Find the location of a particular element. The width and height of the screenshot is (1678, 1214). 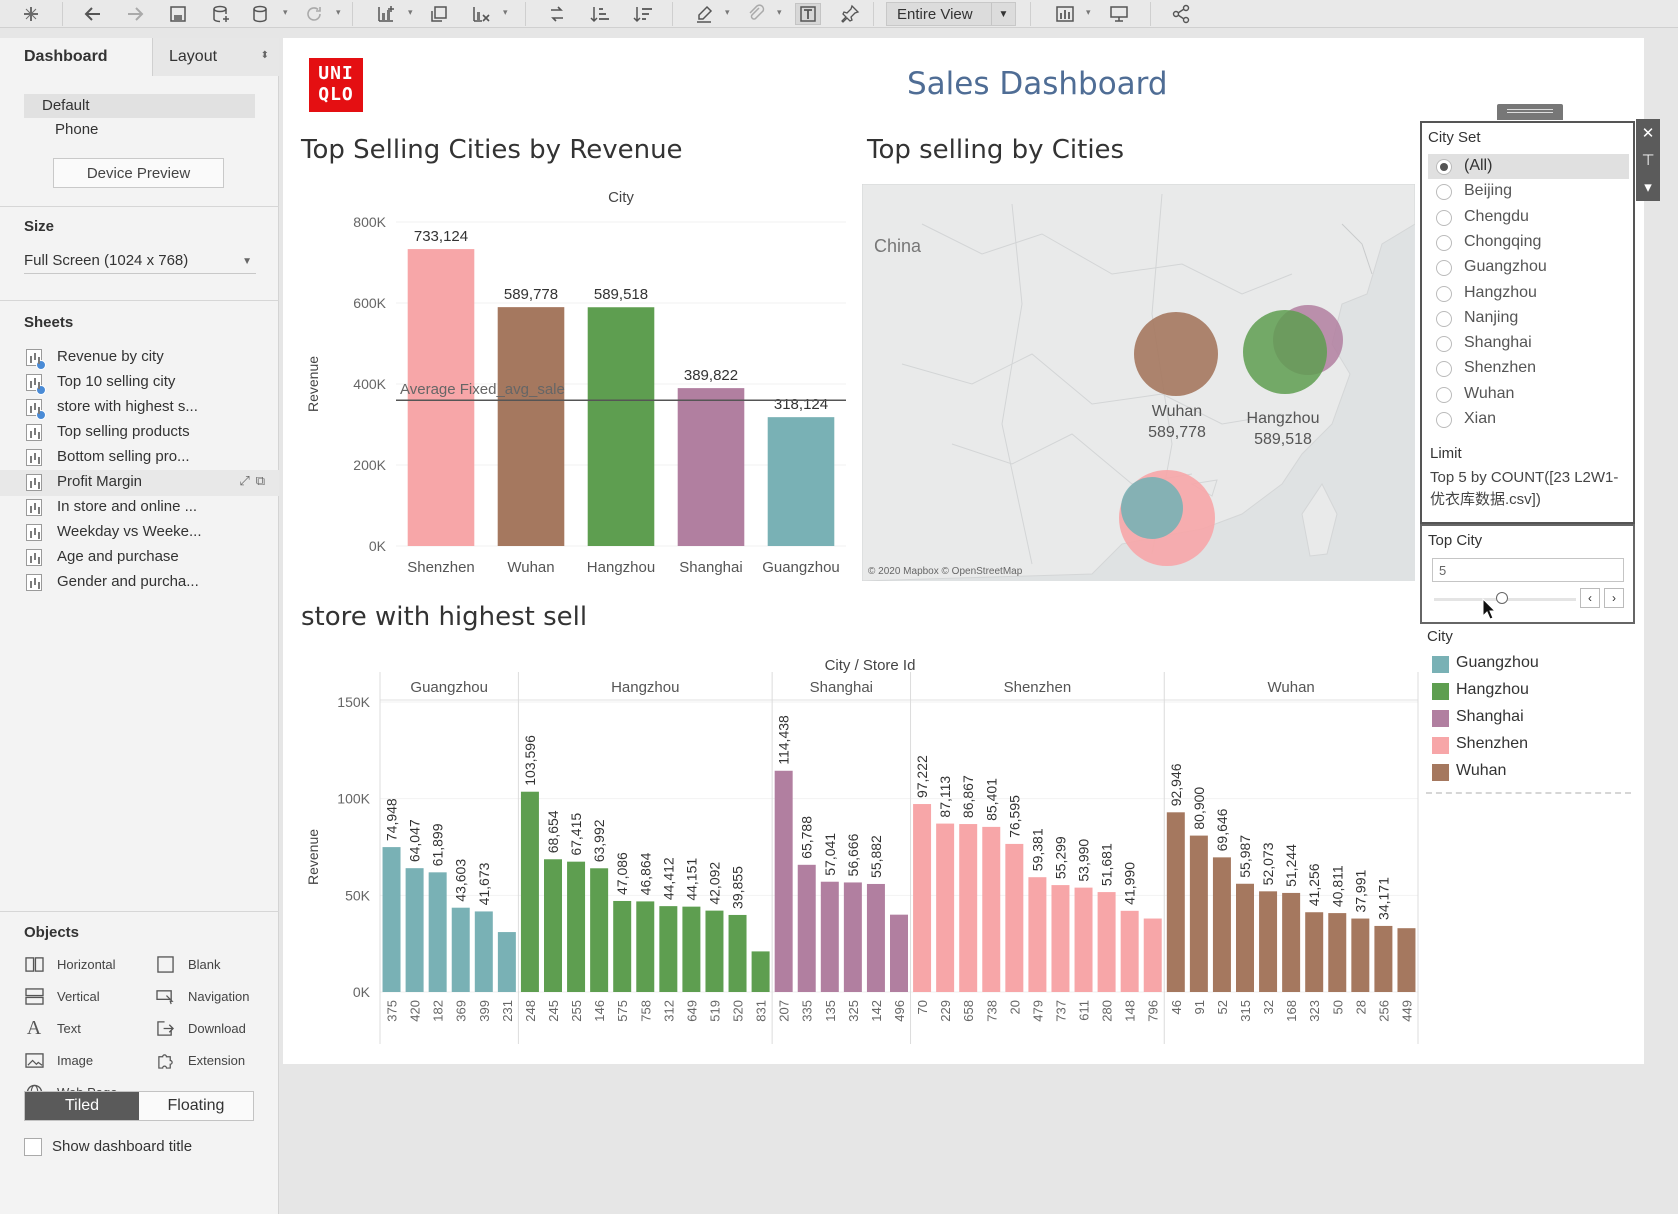

floating-button: Floating is located at coordinates (196, 1106).